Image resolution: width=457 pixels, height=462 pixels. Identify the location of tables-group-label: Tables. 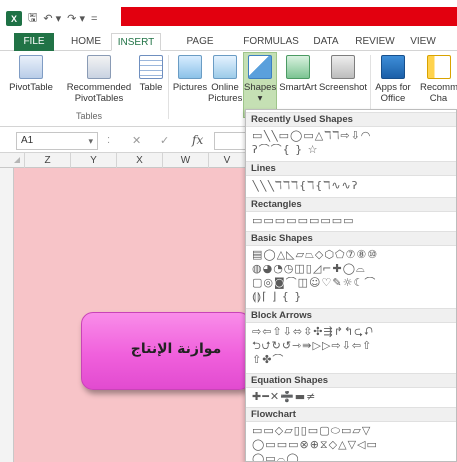
(89, 116).